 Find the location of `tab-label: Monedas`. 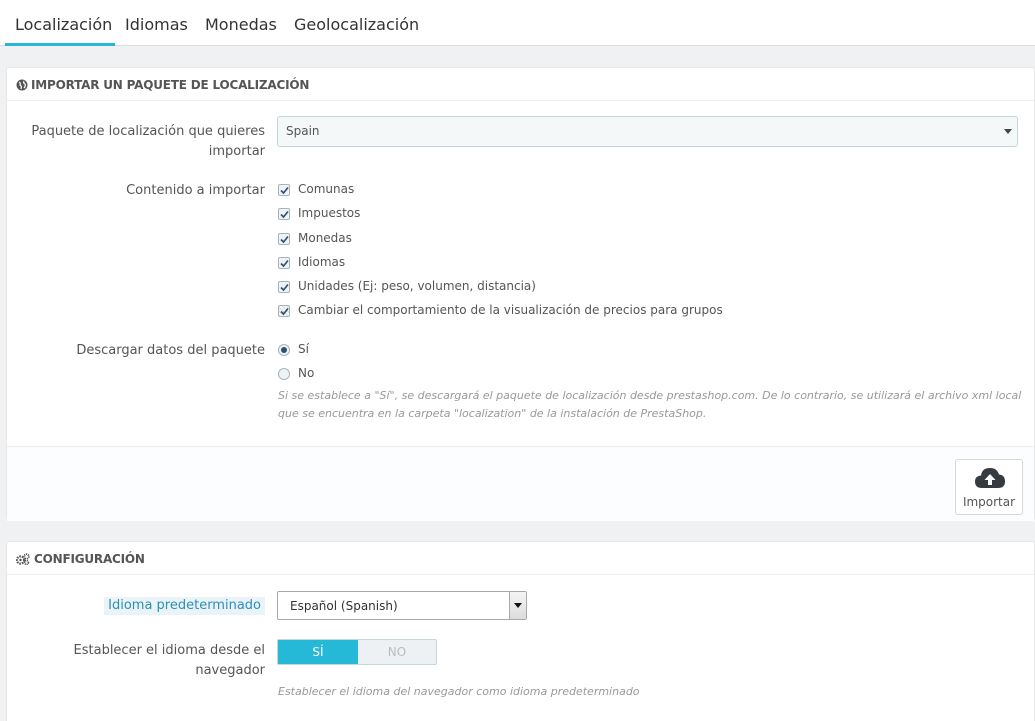

tab-label: Monedas is located at coordinates (241, 24).